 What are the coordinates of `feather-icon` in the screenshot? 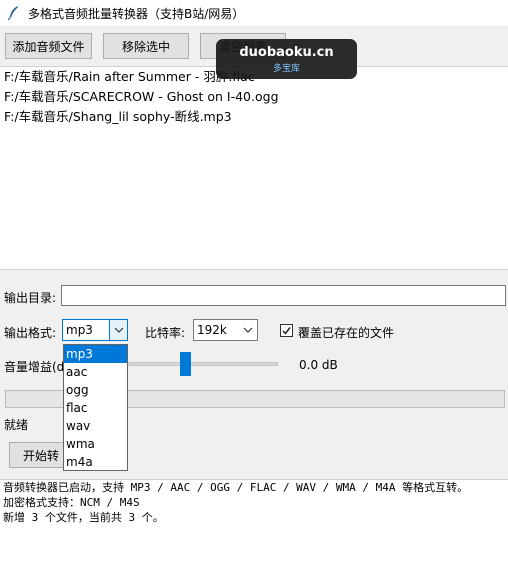 It's located at (12, 13).